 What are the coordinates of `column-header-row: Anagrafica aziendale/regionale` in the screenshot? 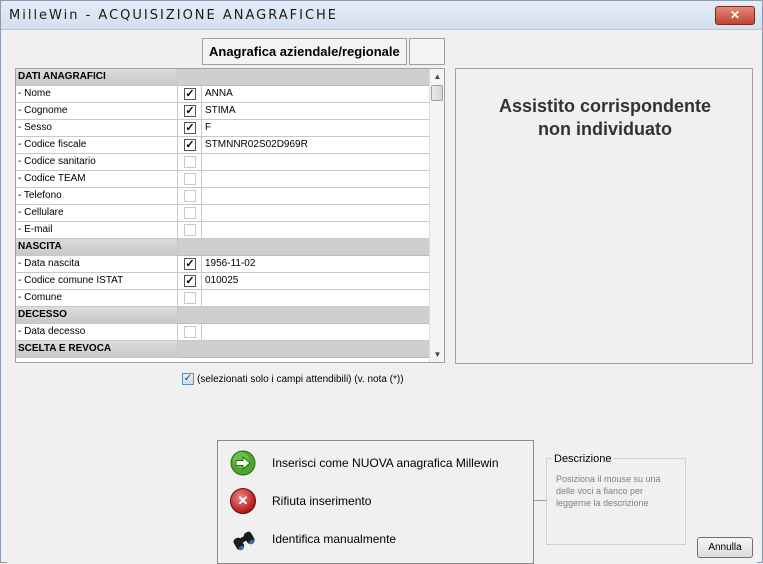 It's located at (323, 51).